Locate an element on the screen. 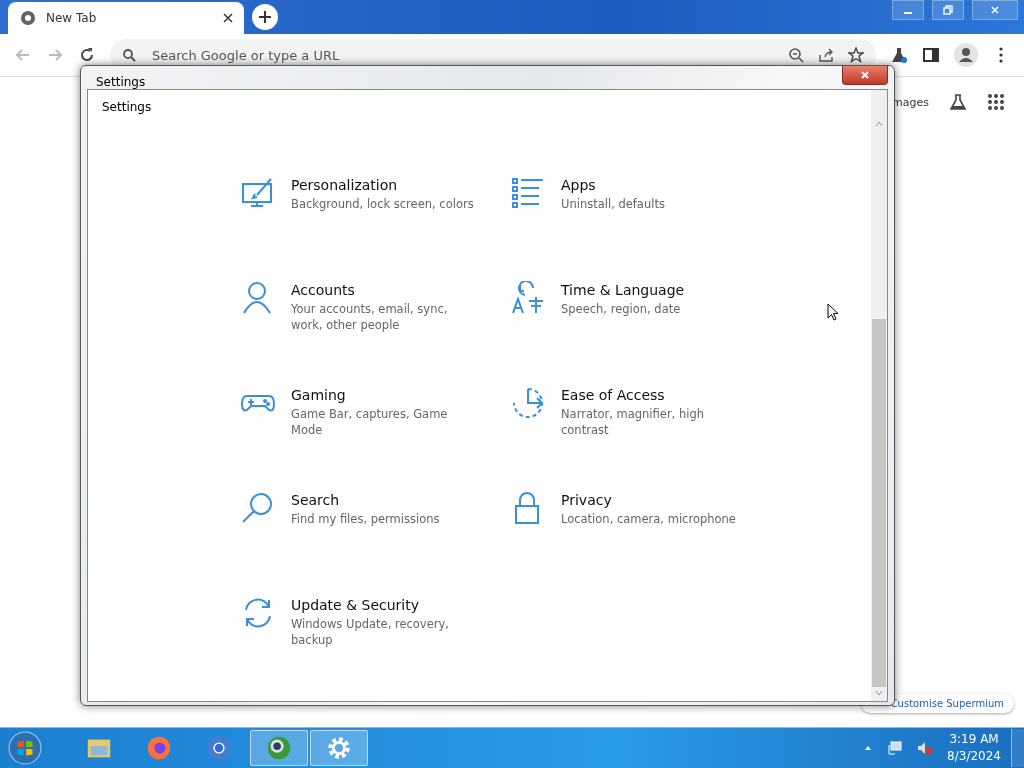 The image size is (1024, 768). scroll-up-icon is located at coordinates (879, 124).